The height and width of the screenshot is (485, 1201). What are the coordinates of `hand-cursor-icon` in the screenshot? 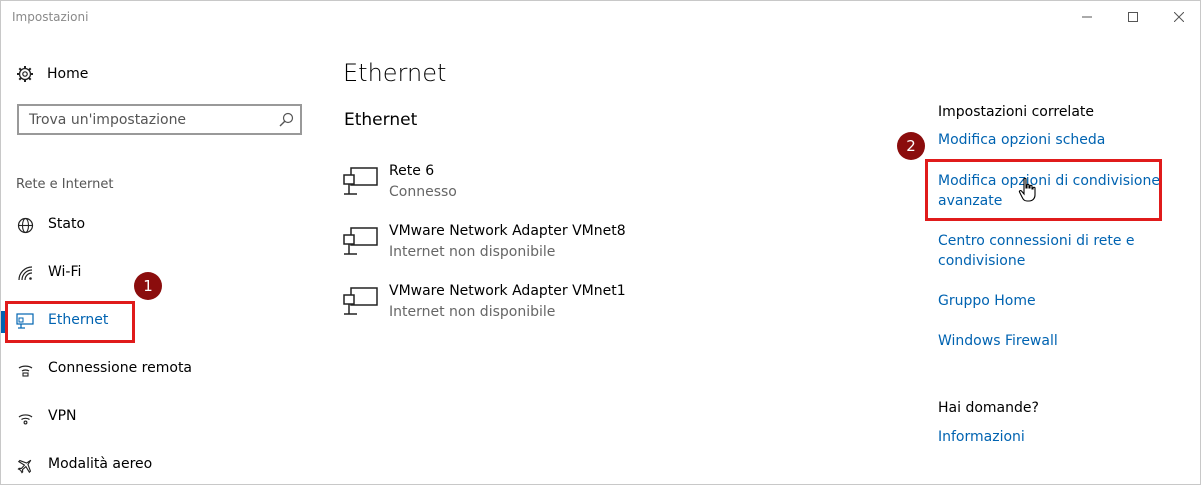 It's located at (1027, 189).